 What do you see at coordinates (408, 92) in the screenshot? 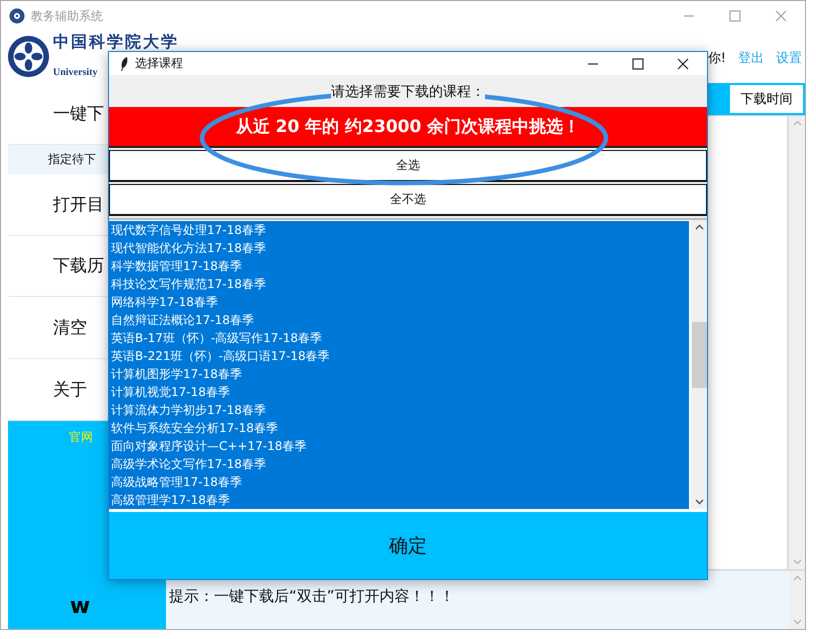
I see `prompt-text: 请选择需要下载的课程：` at bounding box center [408, 92].